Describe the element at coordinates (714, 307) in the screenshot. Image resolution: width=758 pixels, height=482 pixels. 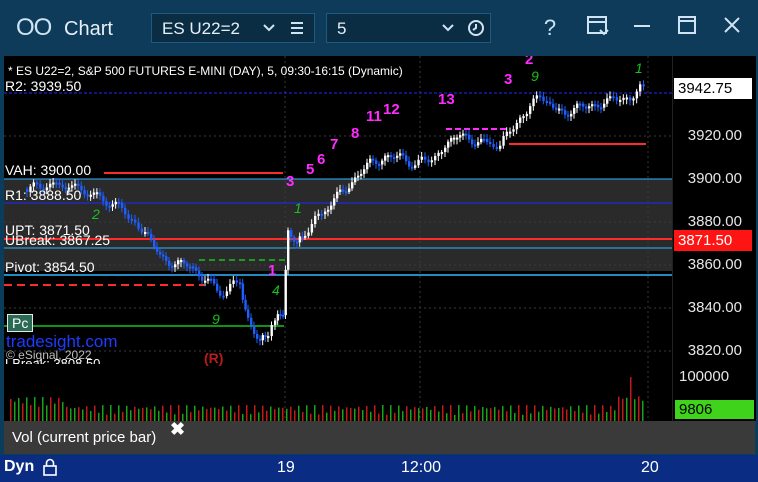
I see `price-tick: 3840.00` at that location.